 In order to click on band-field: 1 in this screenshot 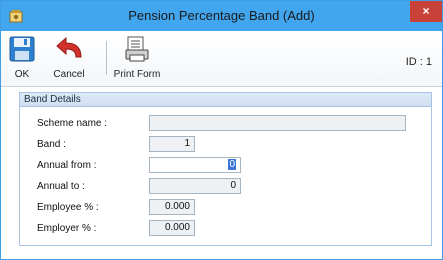, I will do `click(172, 144)`.